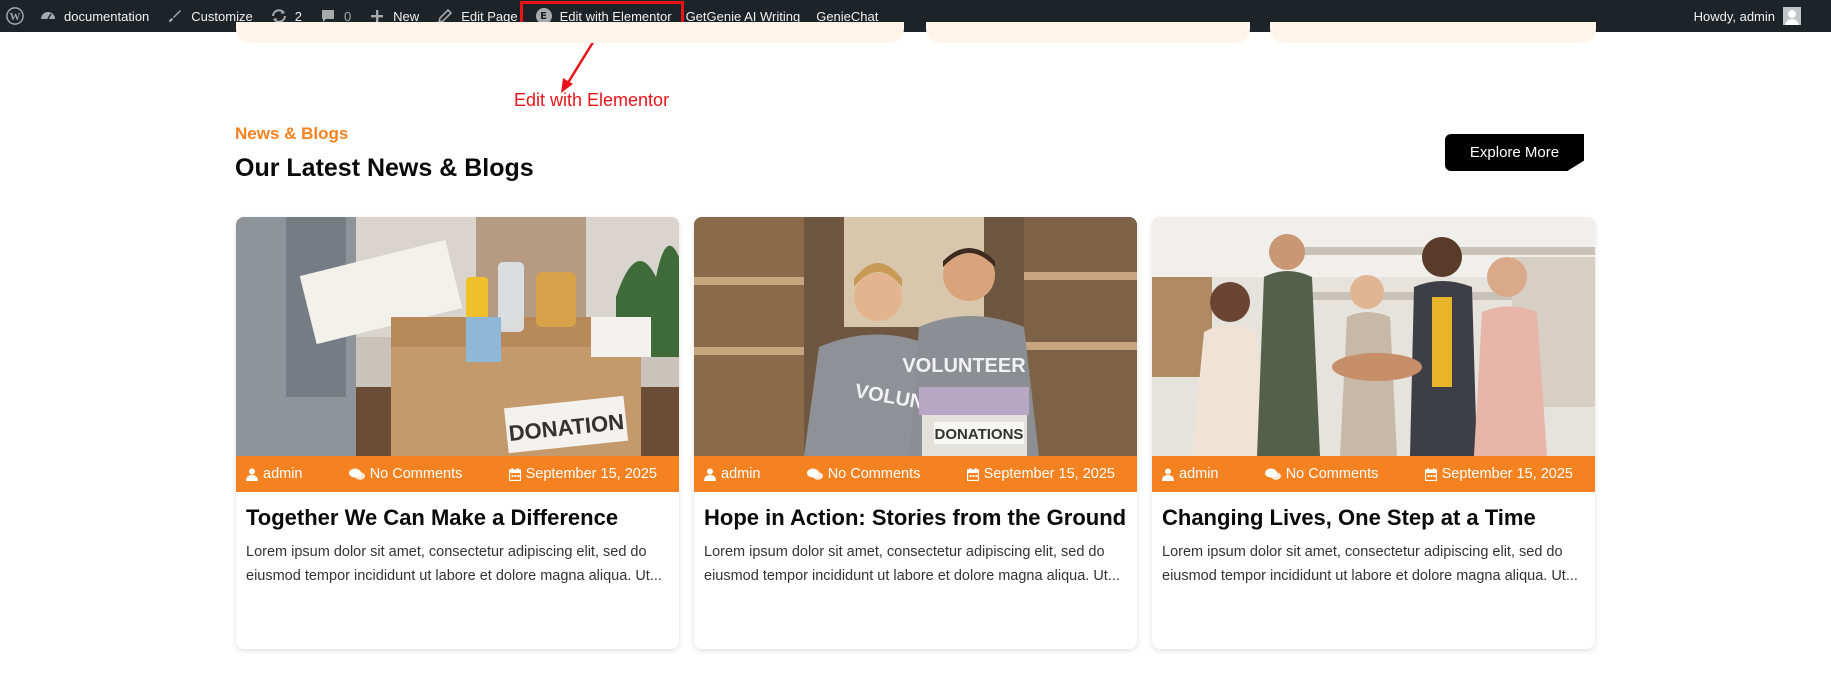  What do you see at coordinates (48, 16) in the screenshot?
I see `dashboard-icon` at bounding box center [48, 16].